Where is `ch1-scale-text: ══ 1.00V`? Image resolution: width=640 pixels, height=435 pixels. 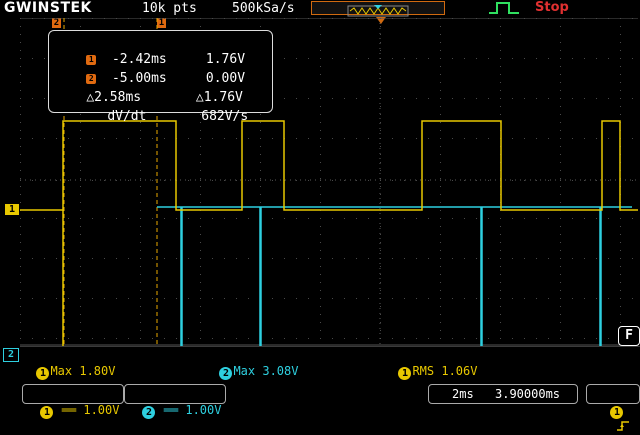
ch1-scale-text: ══ 1.00V is located at coordinates (90, 410).